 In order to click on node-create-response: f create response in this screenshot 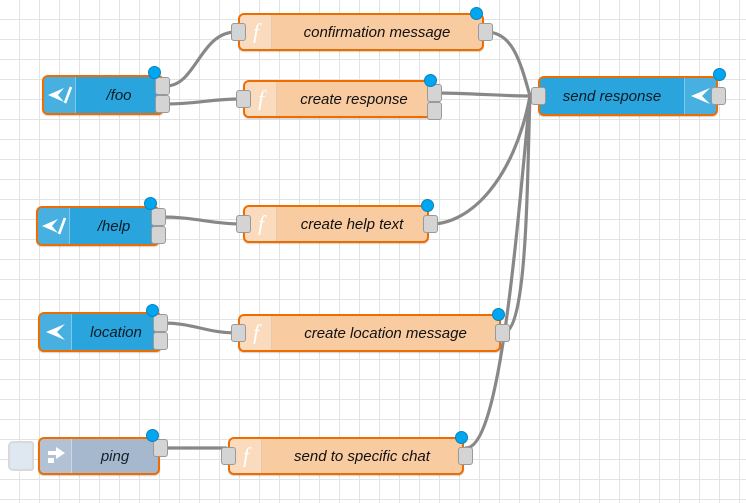, I will do `click(338, 99)`.